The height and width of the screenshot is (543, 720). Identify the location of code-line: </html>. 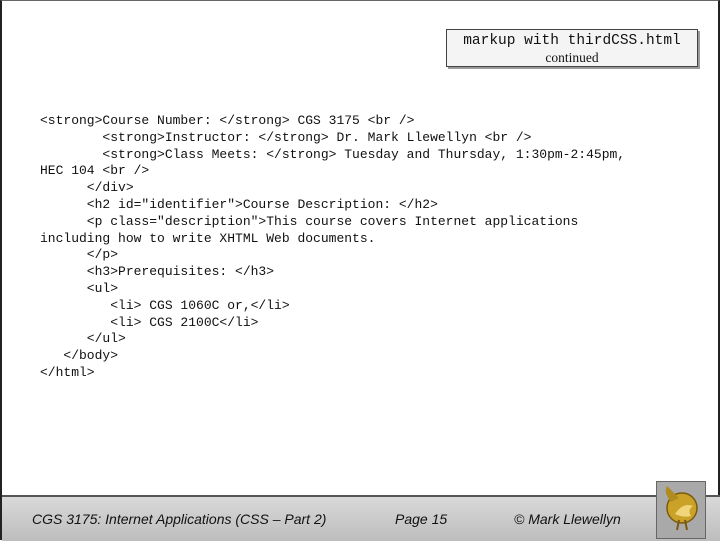
(67, 372).